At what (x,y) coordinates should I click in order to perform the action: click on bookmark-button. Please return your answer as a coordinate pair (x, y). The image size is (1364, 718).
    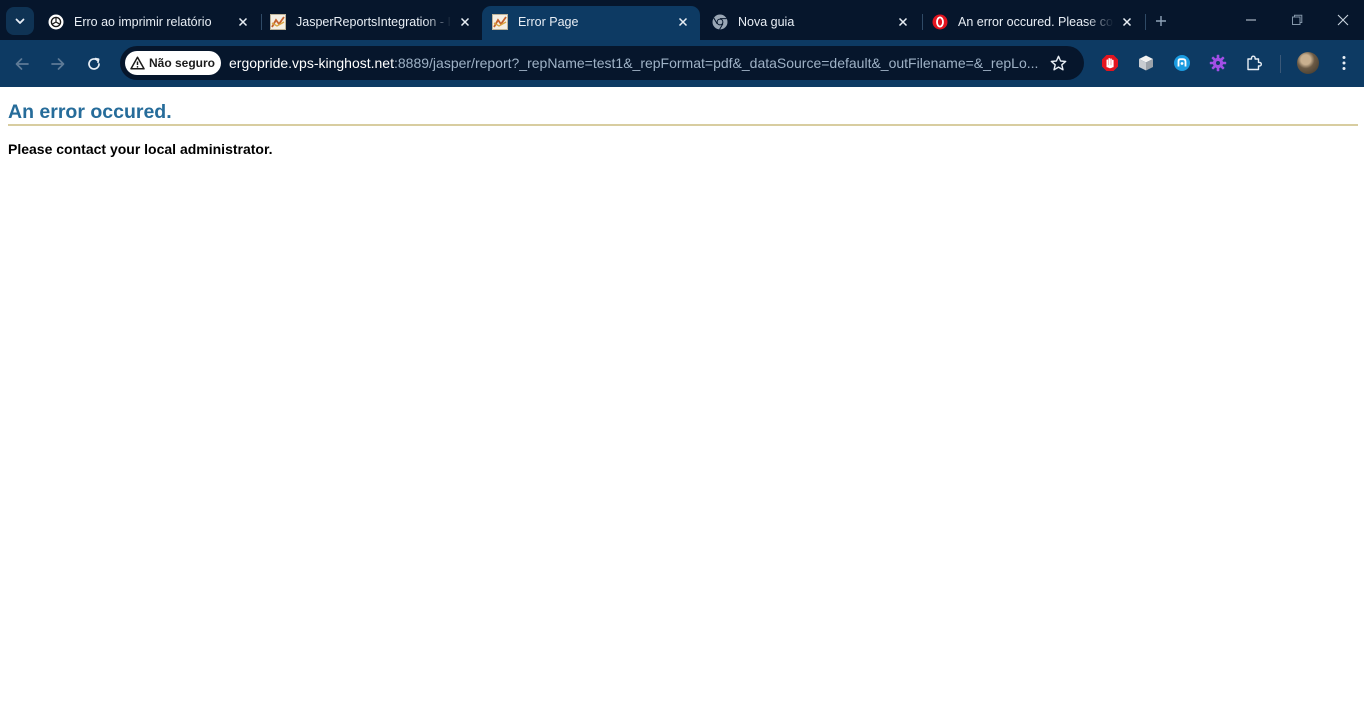
    Looking at the image, I should click on (1058, 63).